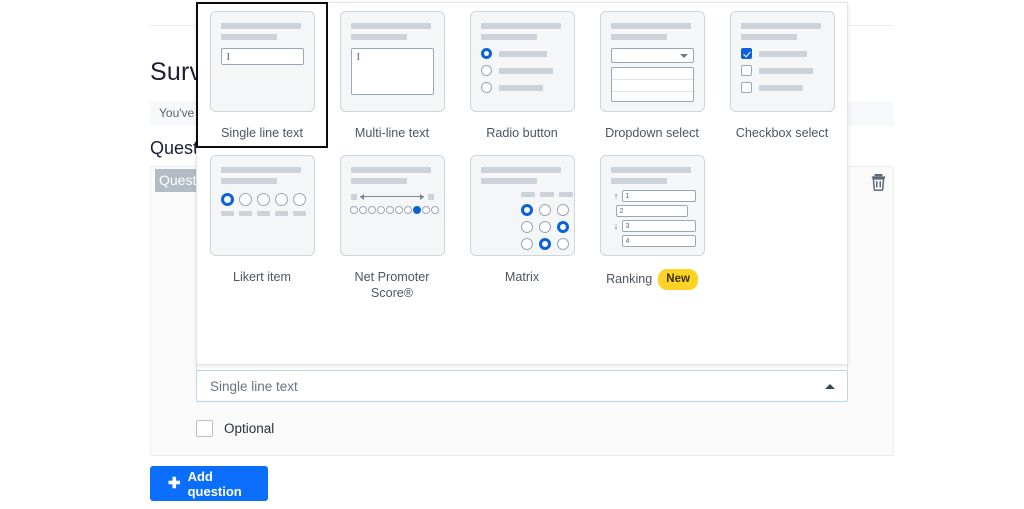 This screenshot has width=1024, height=509. I want to click on delete-question-button, so click(878, 182).